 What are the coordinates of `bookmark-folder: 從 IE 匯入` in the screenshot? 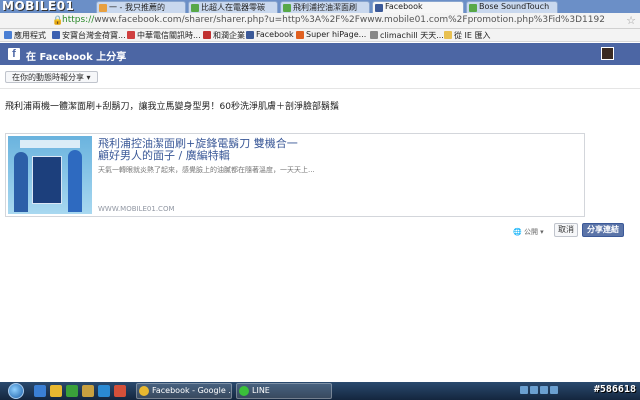 It's located at (467, 35).